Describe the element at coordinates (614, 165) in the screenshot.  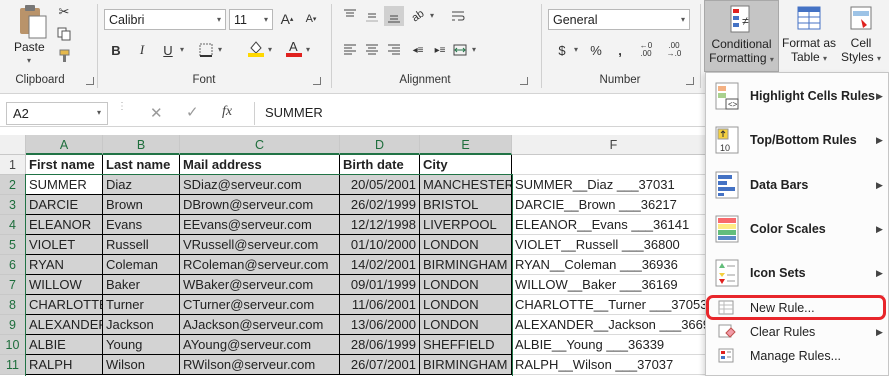
I see `cell` at that location.